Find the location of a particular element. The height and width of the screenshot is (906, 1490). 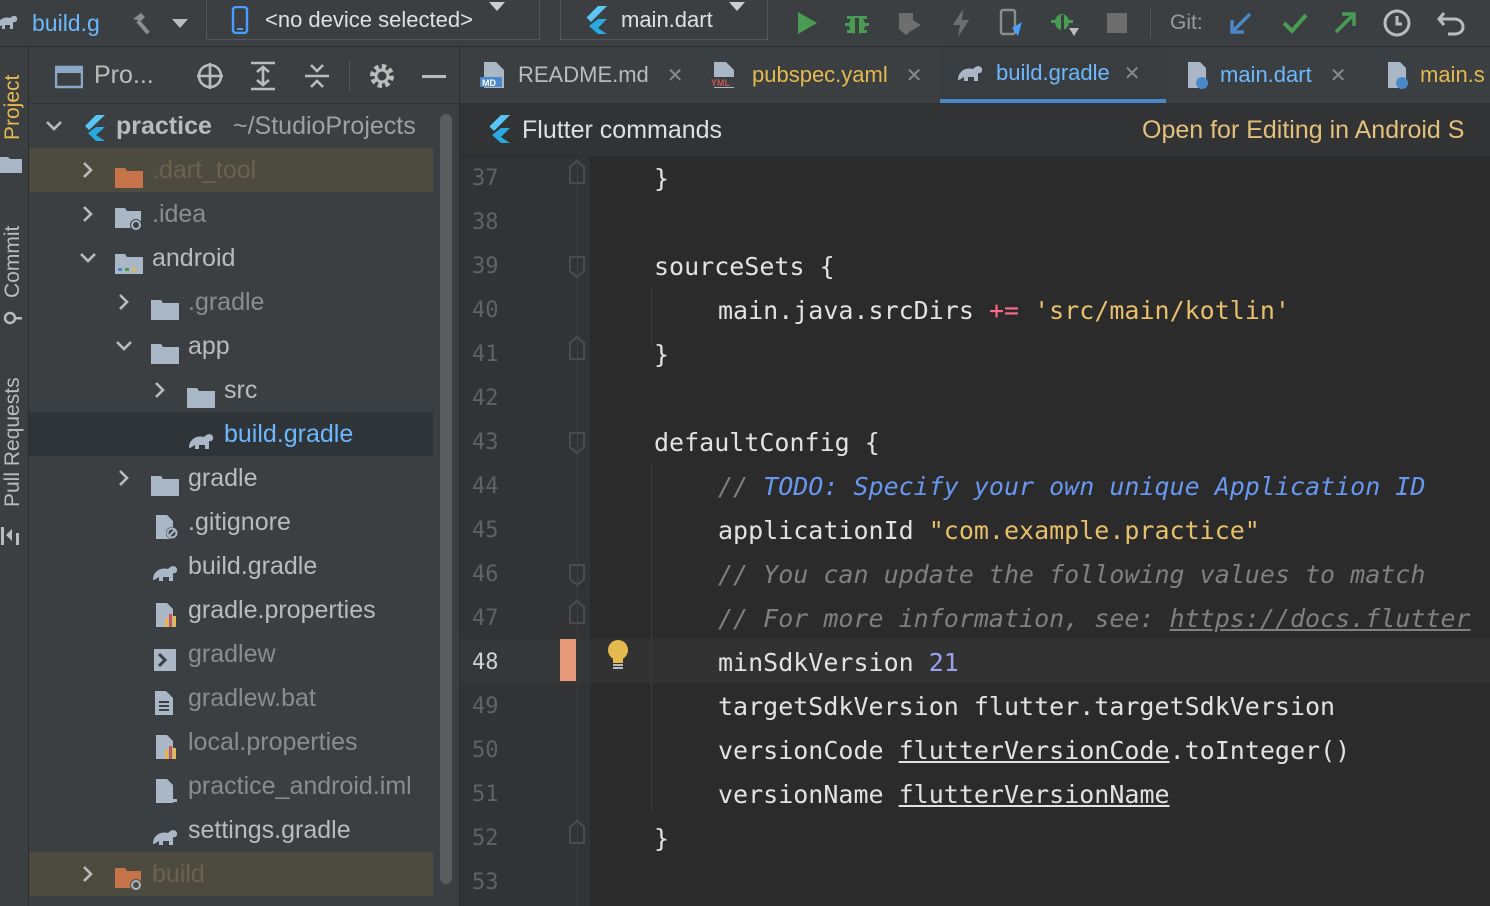

stop-icon is located at coordinates (1117, 23).